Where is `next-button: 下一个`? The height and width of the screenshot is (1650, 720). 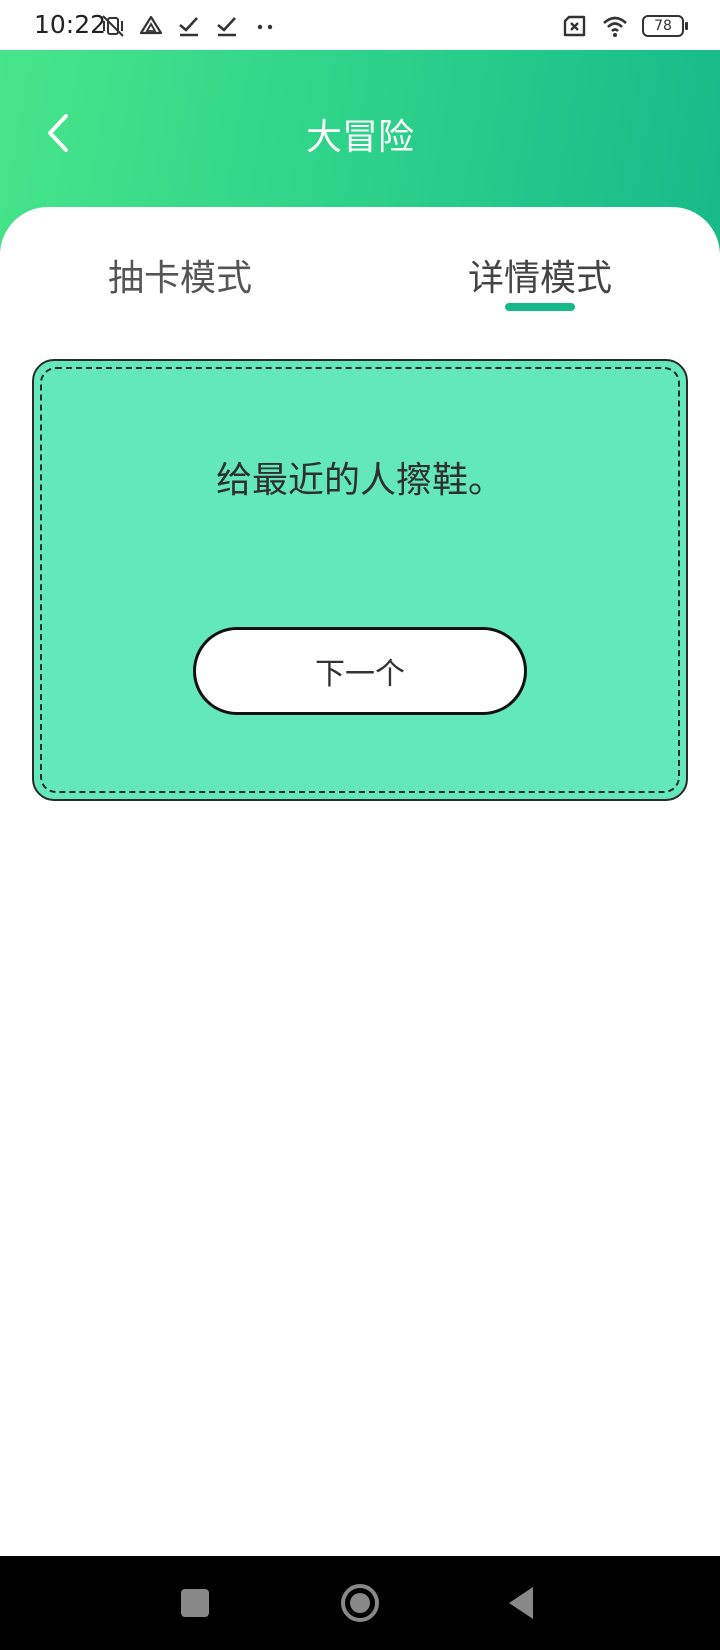 next-button: 下一个 is located at coordinates (360, 671).